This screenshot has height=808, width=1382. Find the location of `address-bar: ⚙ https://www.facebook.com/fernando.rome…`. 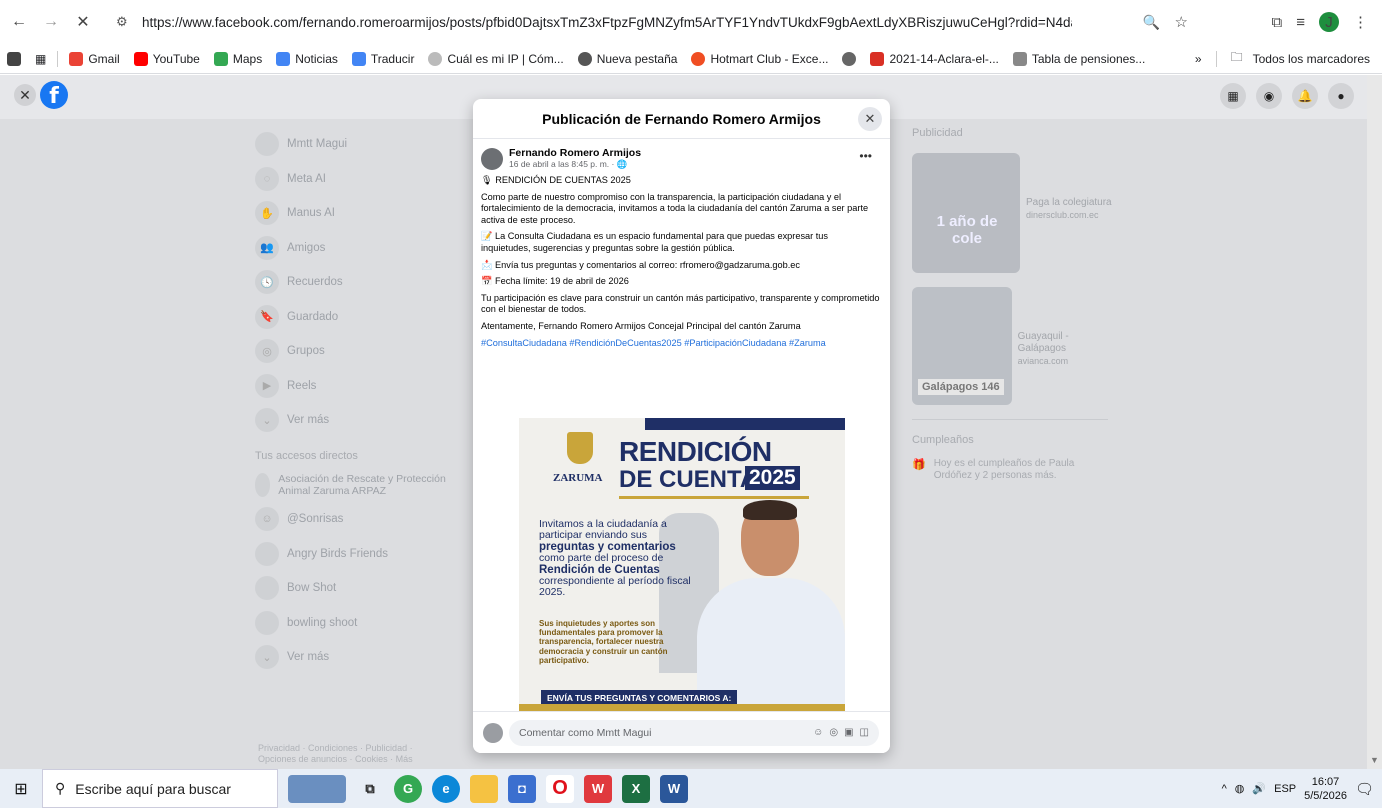

address-bar: ⚙ https://www.facebook.com/fernando.rome… is located at coordinates (655, 22).